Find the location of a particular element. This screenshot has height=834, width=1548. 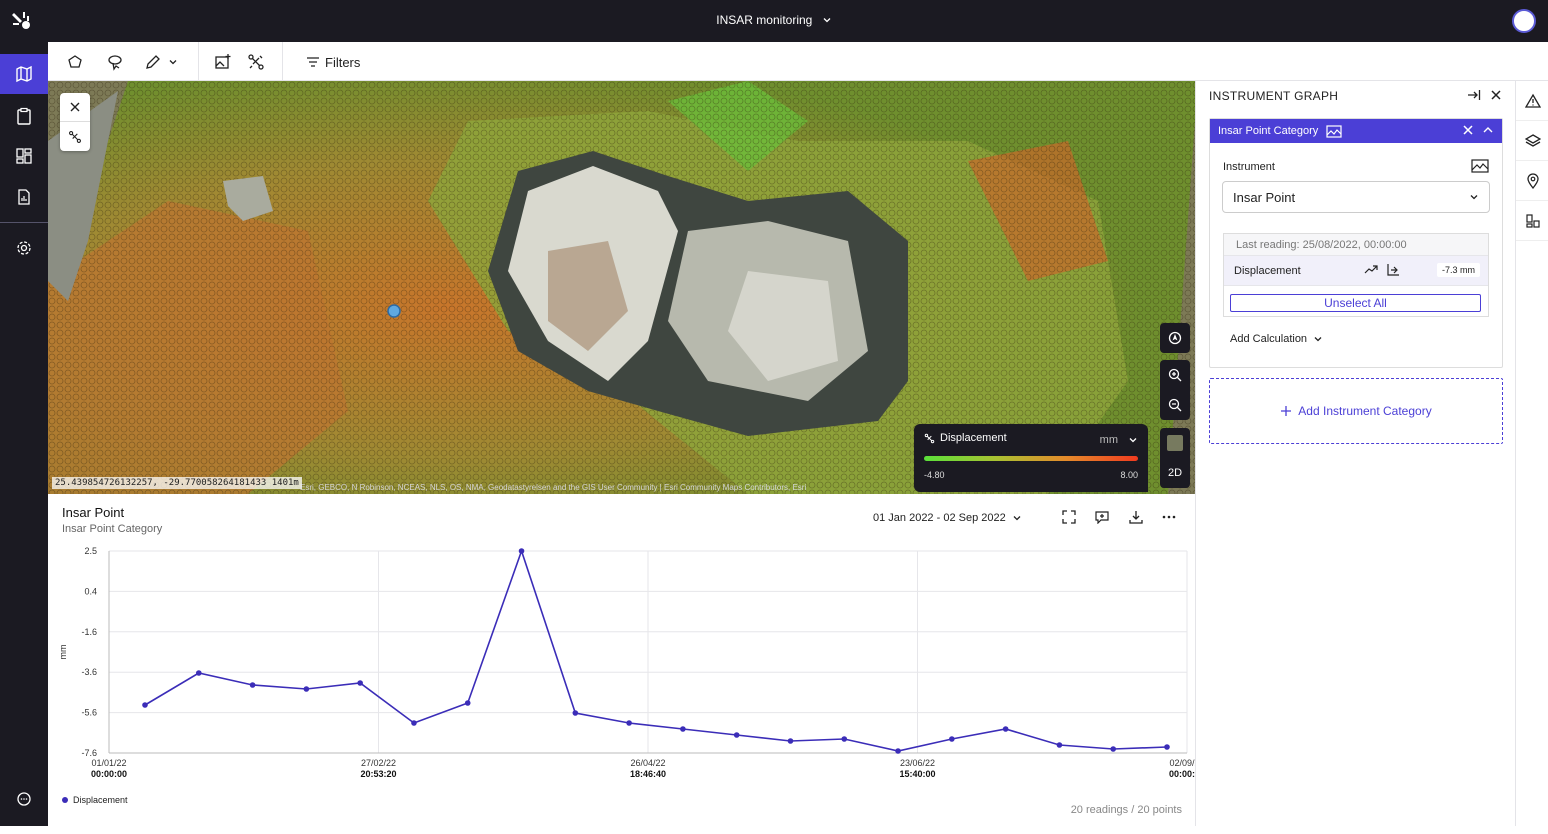

unselect-all-button: Unselect All is located at coordinates (1355, 303).